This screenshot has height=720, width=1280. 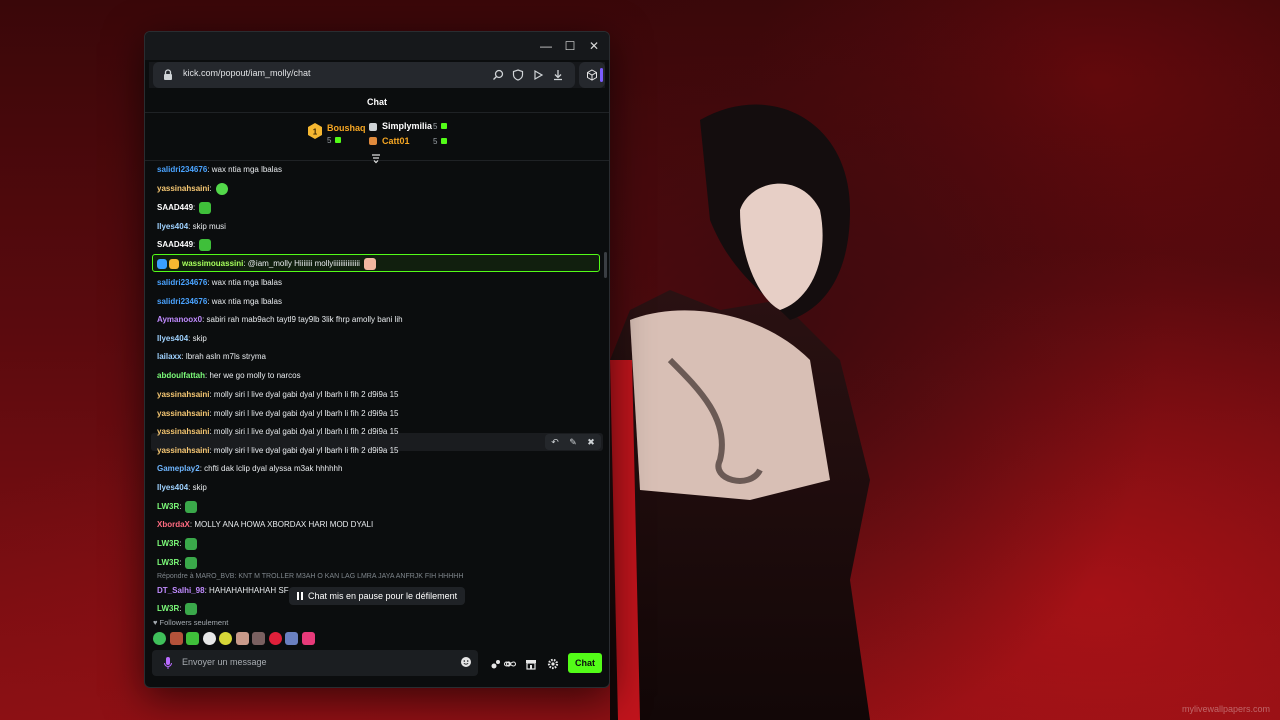 I want to click on chat-message: yassinahsaini:, so click(x=192, y=189).